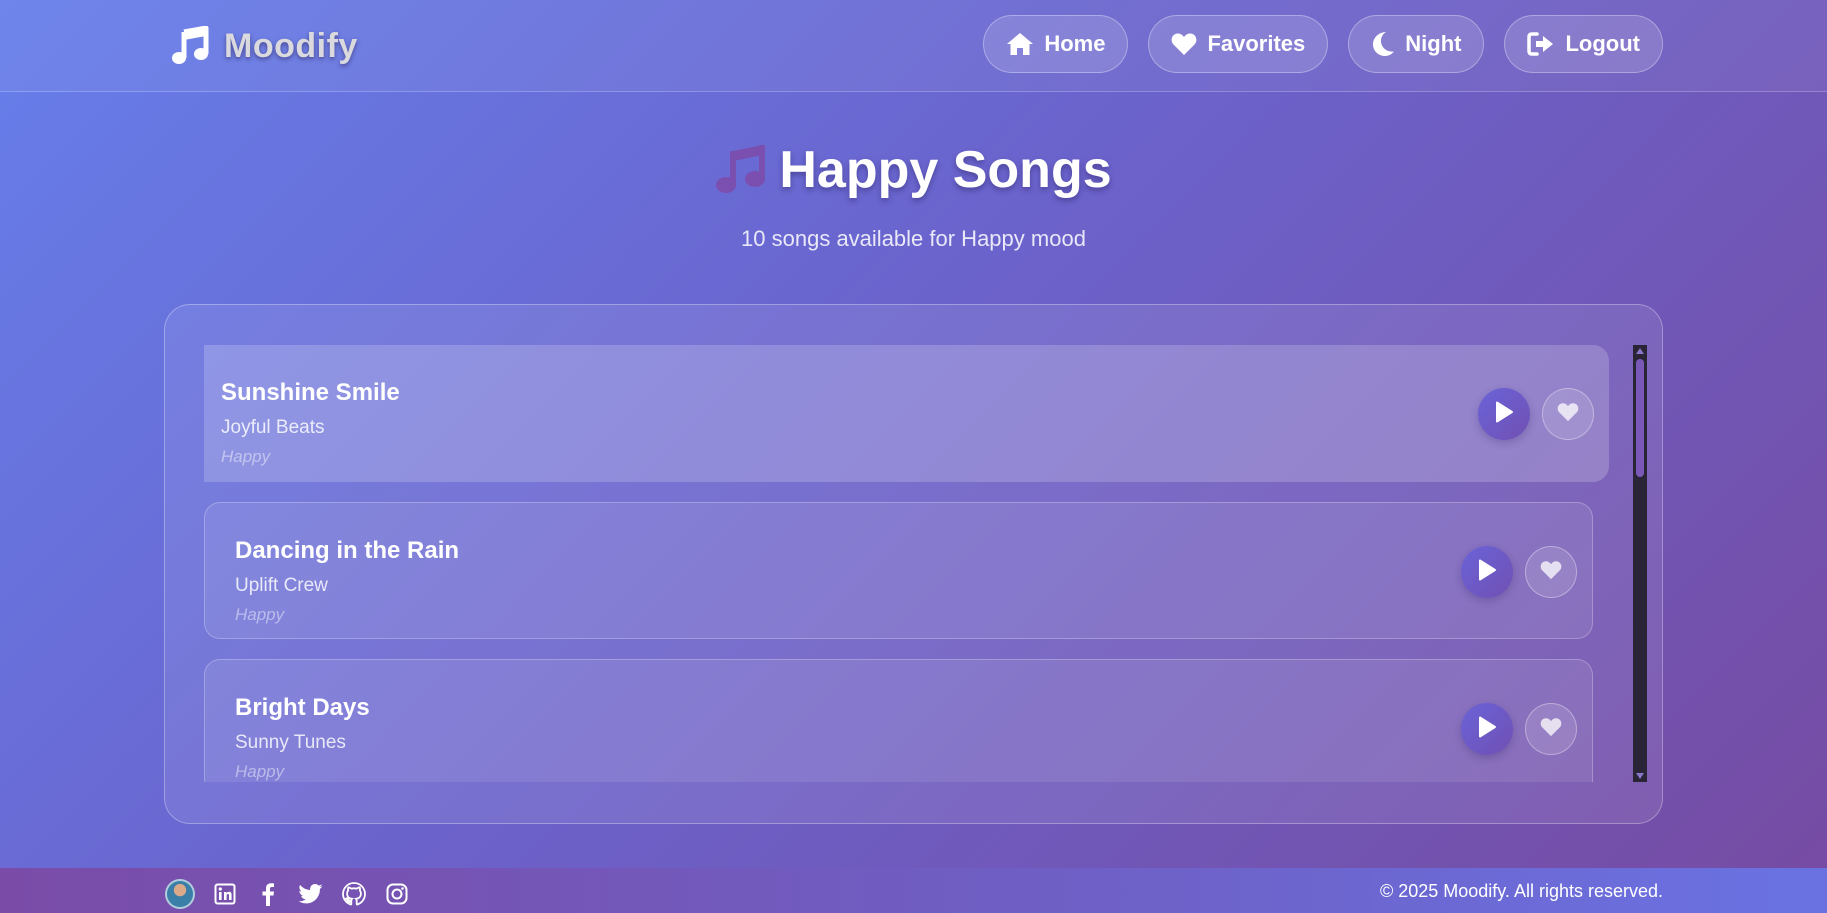 The height and width of the screenshot is (913, 1827). Describe the element at coordinates (347, 581) in the screenshot. I see `song-info: Dancing in the Rain Uplift Crew Happy` at that location.